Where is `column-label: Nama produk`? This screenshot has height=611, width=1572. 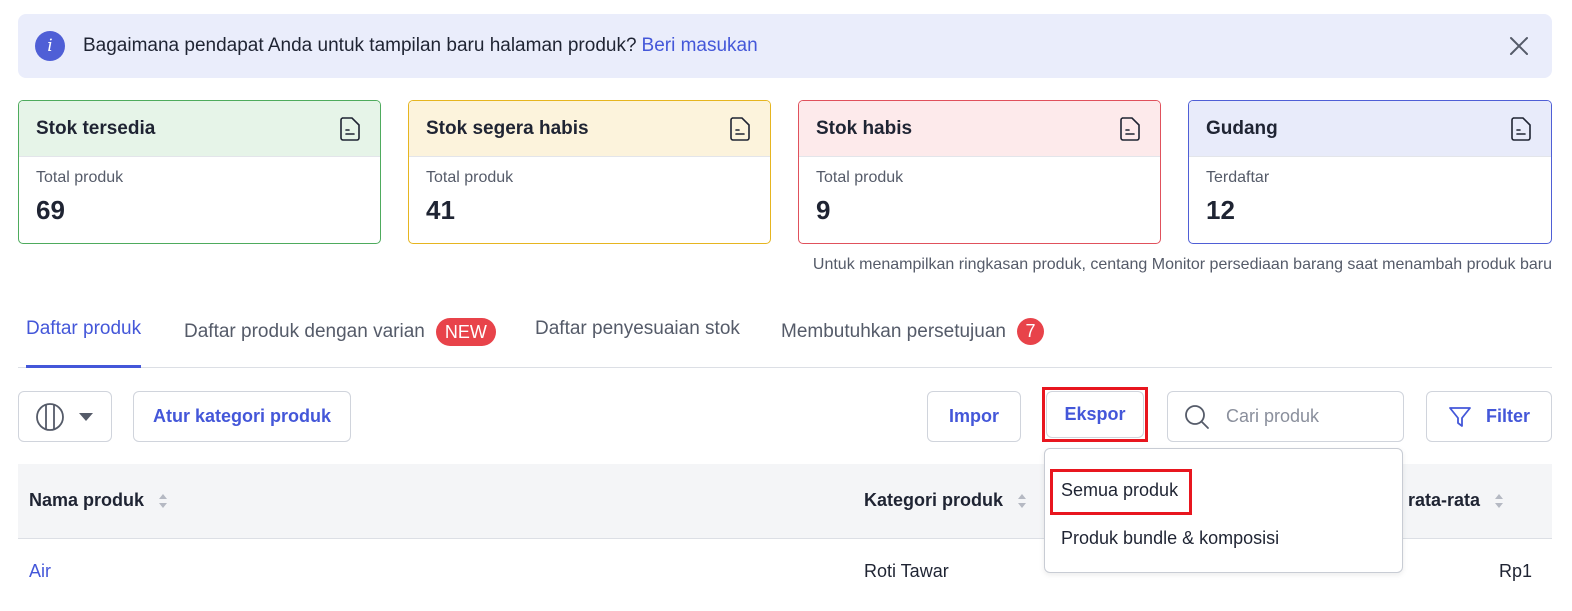 column-label: Nama produk is located at coordinates (87, 500).